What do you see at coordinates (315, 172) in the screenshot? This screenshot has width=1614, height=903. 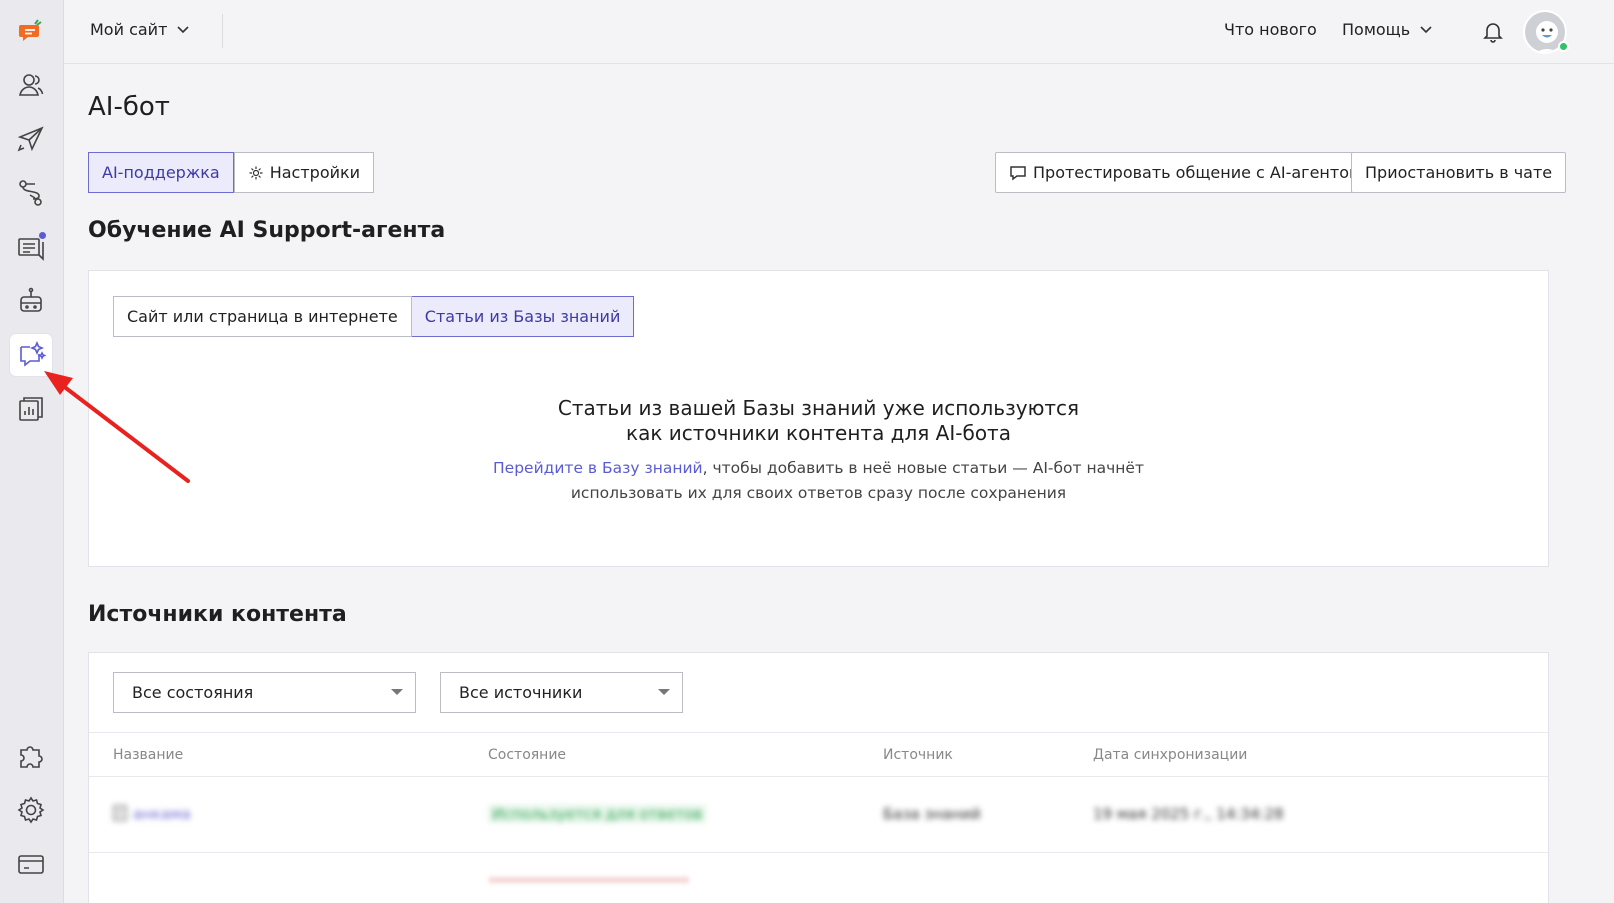 I see `tab-label: Настройки` at bounding box center [315, 172].